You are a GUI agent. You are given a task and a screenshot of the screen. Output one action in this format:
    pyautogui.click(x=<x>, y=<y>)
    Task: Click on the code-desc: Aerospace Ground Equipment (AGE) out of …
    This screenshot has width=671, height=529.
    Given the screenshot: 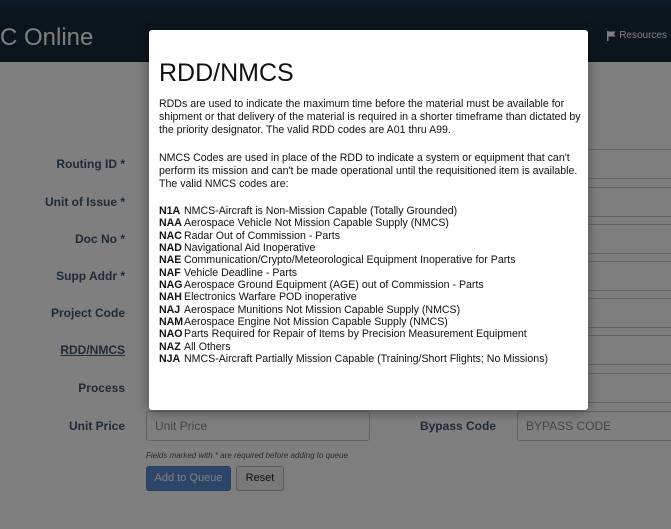 What is the action you would take?
    pyautogui.click(x=334, y=285)
    